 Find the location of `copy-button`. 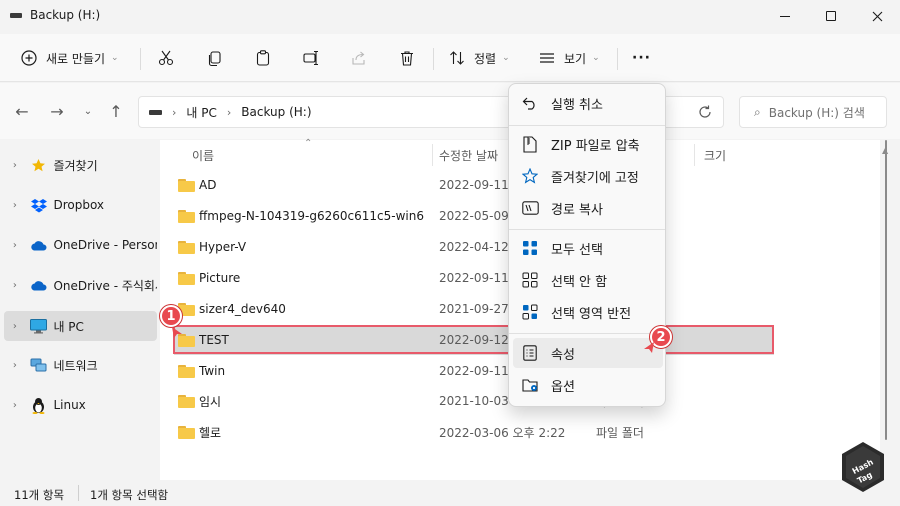

copy-button is located at coordinates (215, 58).